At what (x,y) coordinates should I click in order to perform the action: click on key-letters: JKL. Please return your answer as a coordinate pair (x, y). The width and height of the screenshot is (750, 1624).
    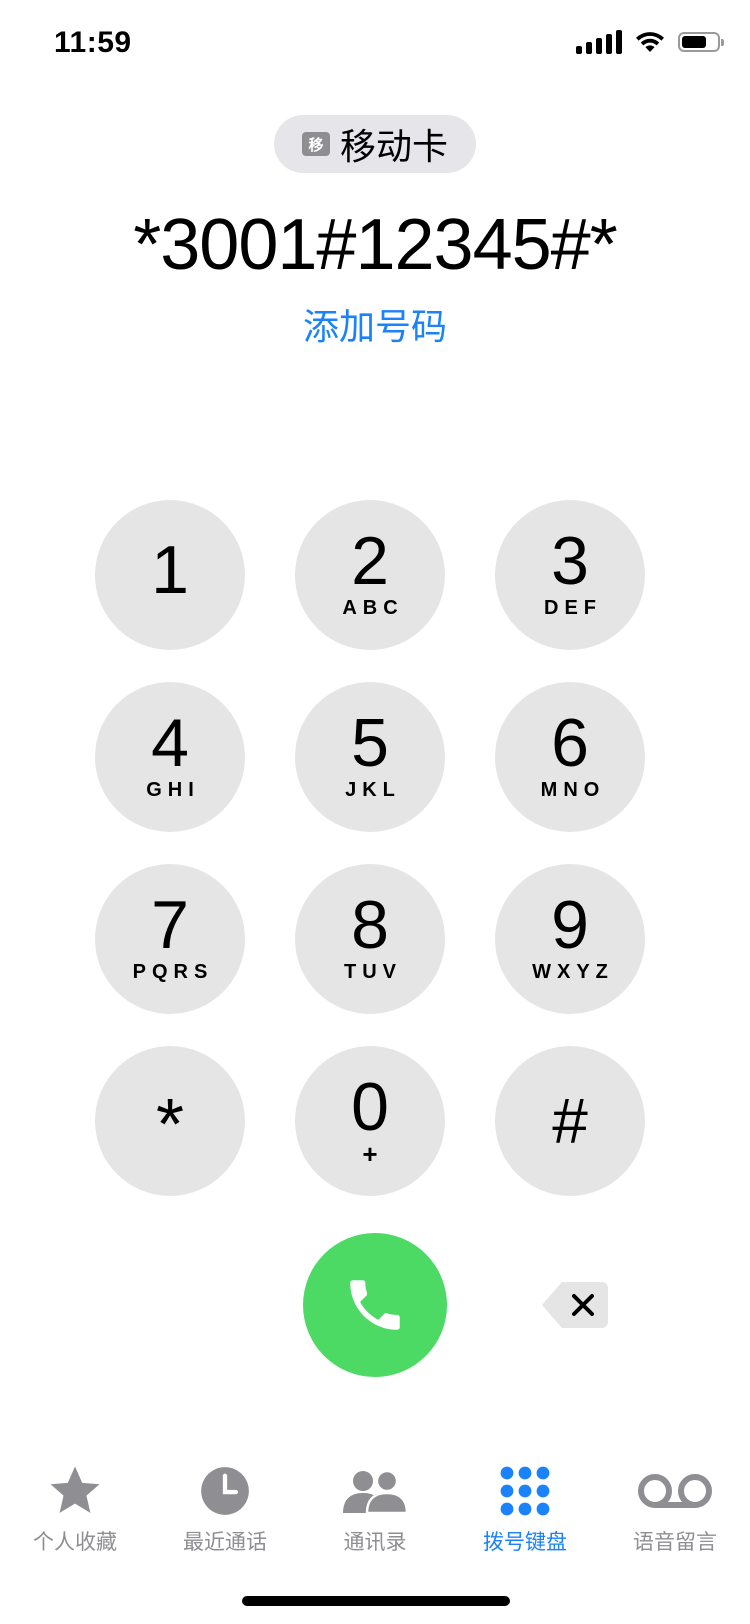
    Looking at the image, I should click on (373, 790).